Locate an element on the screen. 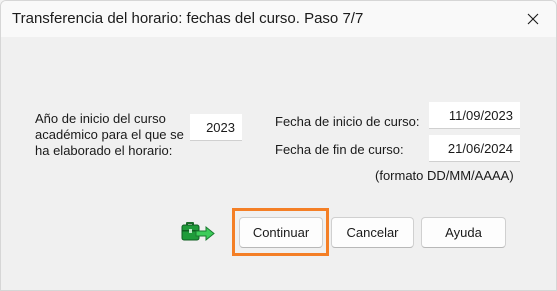  continue-button: Continuar is located at coordinates (281, 232).